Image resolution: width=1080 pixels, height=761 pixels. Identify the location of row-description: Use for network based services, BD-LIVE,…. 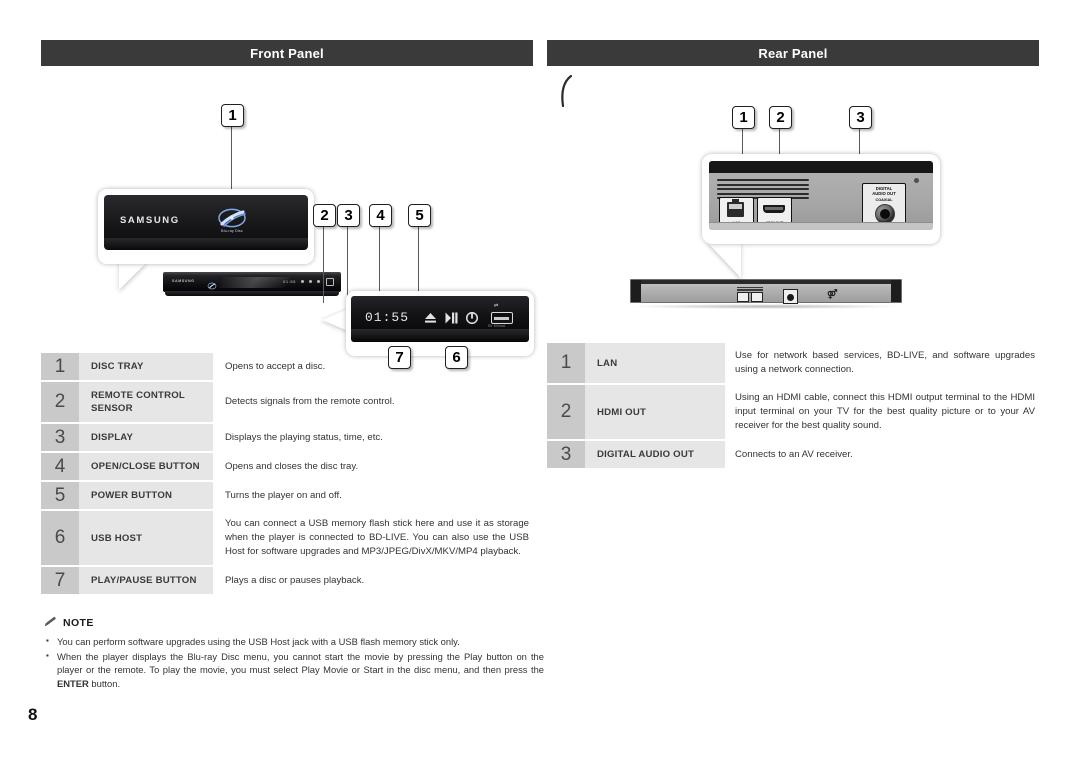
(882, 363).